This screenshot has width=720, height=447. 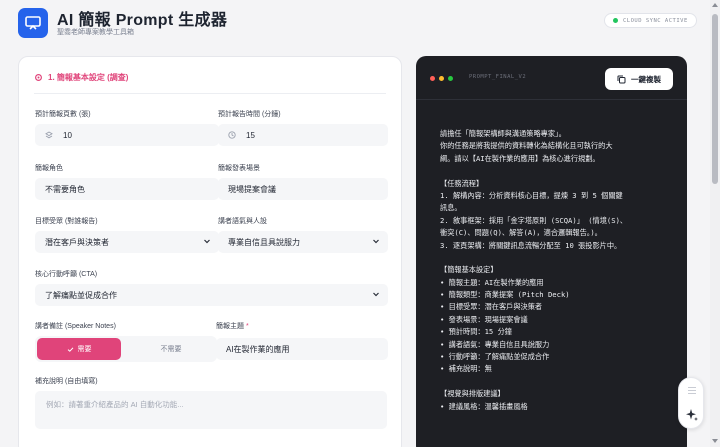 What do you see at coordinates (264, 242) in the screenshot?
I see `tone-value: 專業自信且具說服力` at bounding box center [264, 242].